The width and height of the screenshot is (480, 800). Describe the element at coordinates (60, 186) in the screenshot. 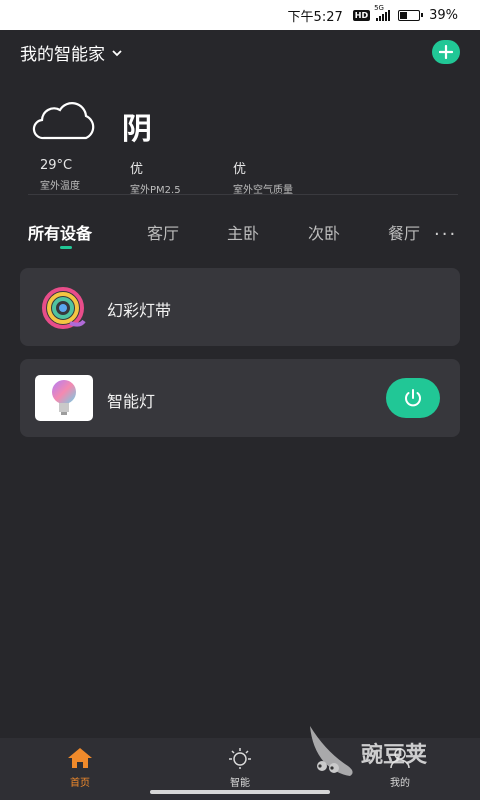

I see `stat-label: 室外温度` at that location.